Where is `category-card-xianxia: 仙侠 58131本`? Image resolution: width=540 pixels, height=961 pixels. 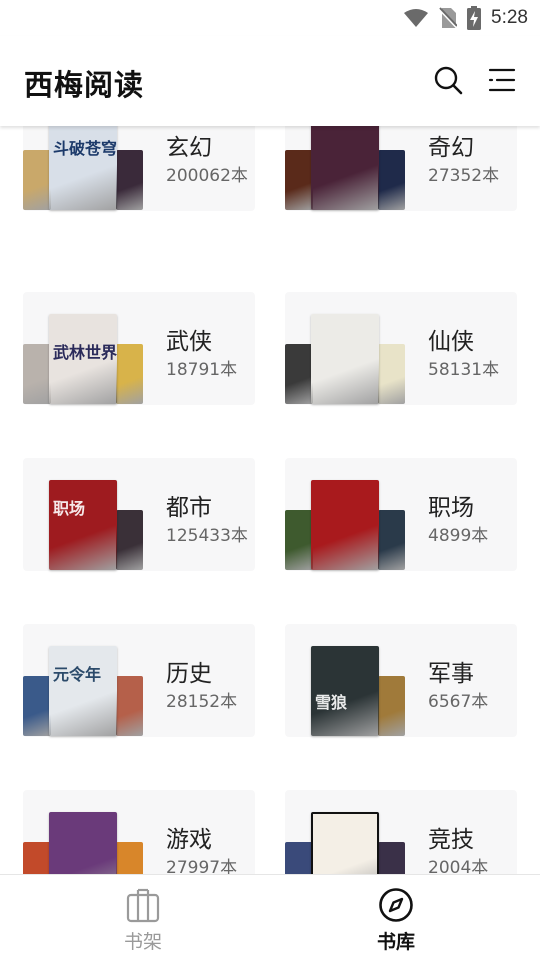
category-card-xianxia: 仙侠 58131本 is located at coordinates (401, 348).